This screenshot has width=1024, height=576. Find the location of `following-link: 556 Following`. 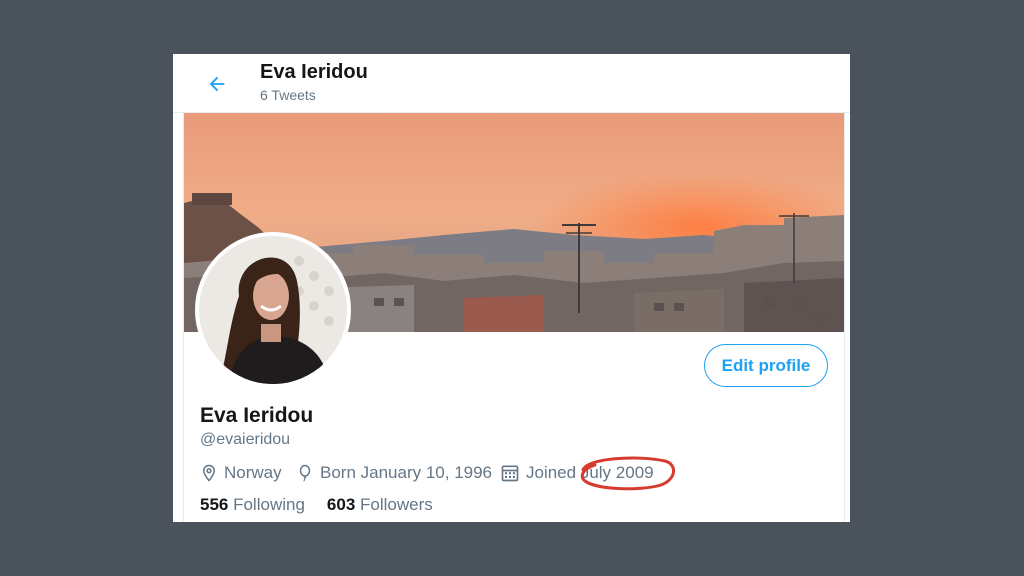

following-link: 556 Following is located at coordinates (252, 505).